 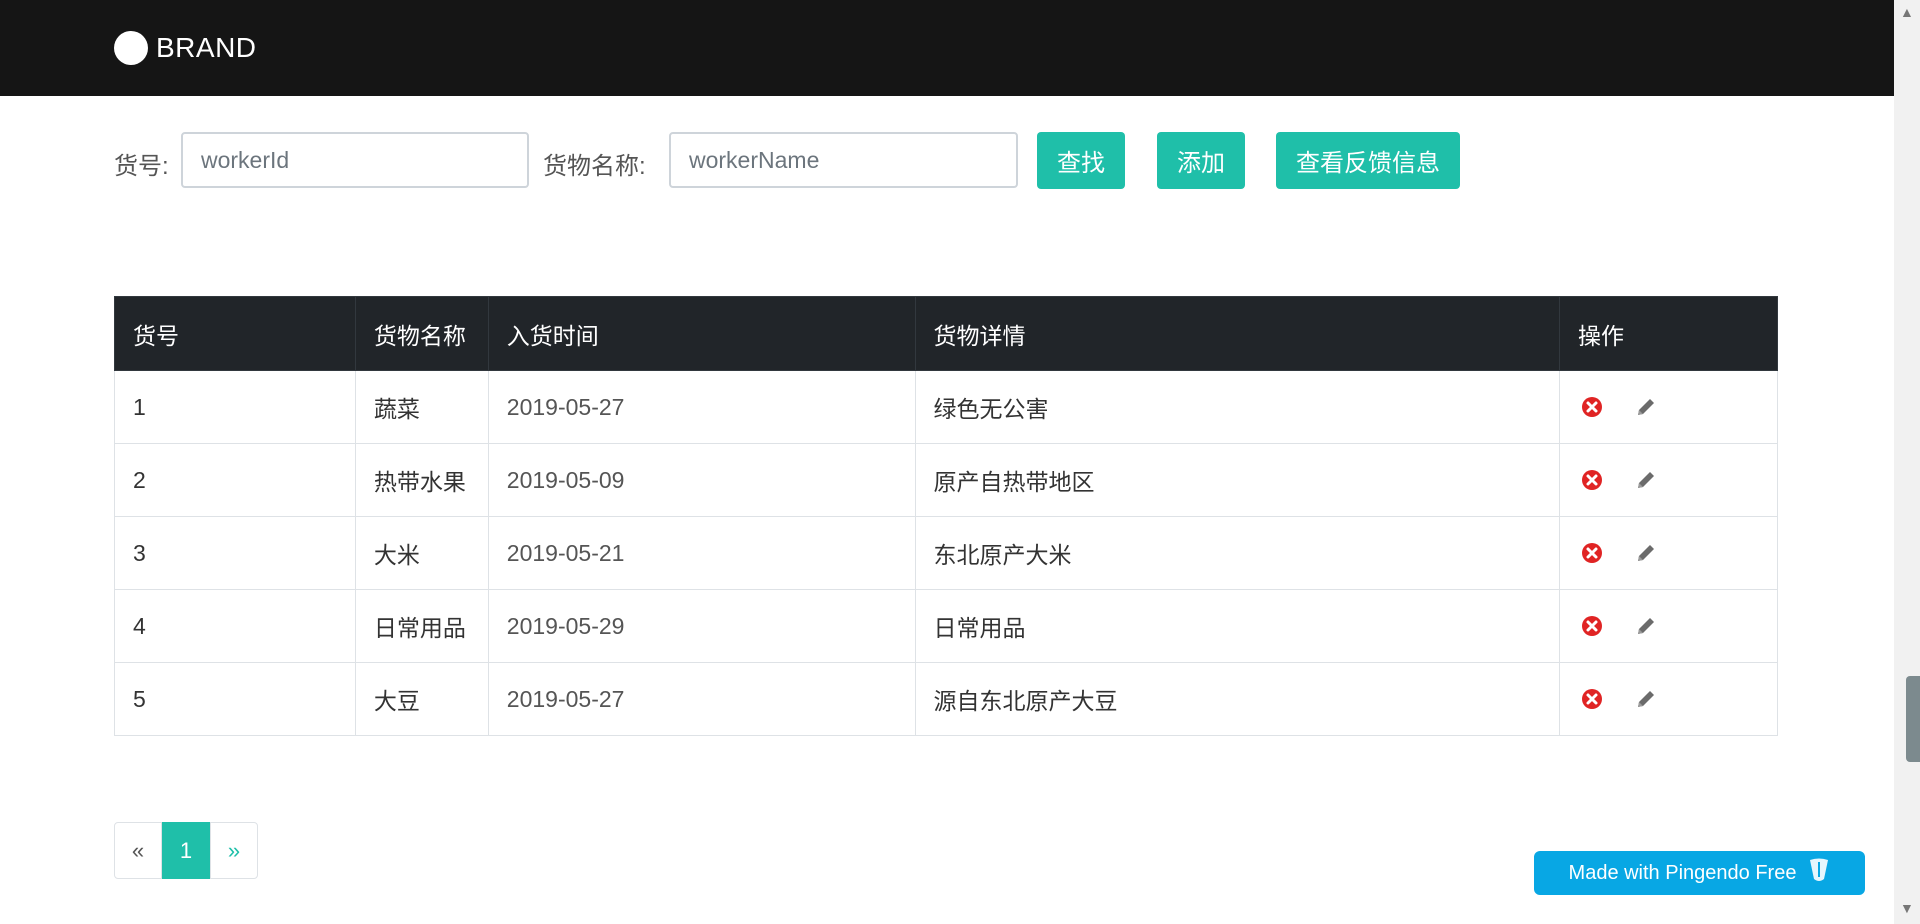 I want to click on table-row: 5 大豆 2019-05-27 源自东北原产大豆, so click(x=946, y=699).